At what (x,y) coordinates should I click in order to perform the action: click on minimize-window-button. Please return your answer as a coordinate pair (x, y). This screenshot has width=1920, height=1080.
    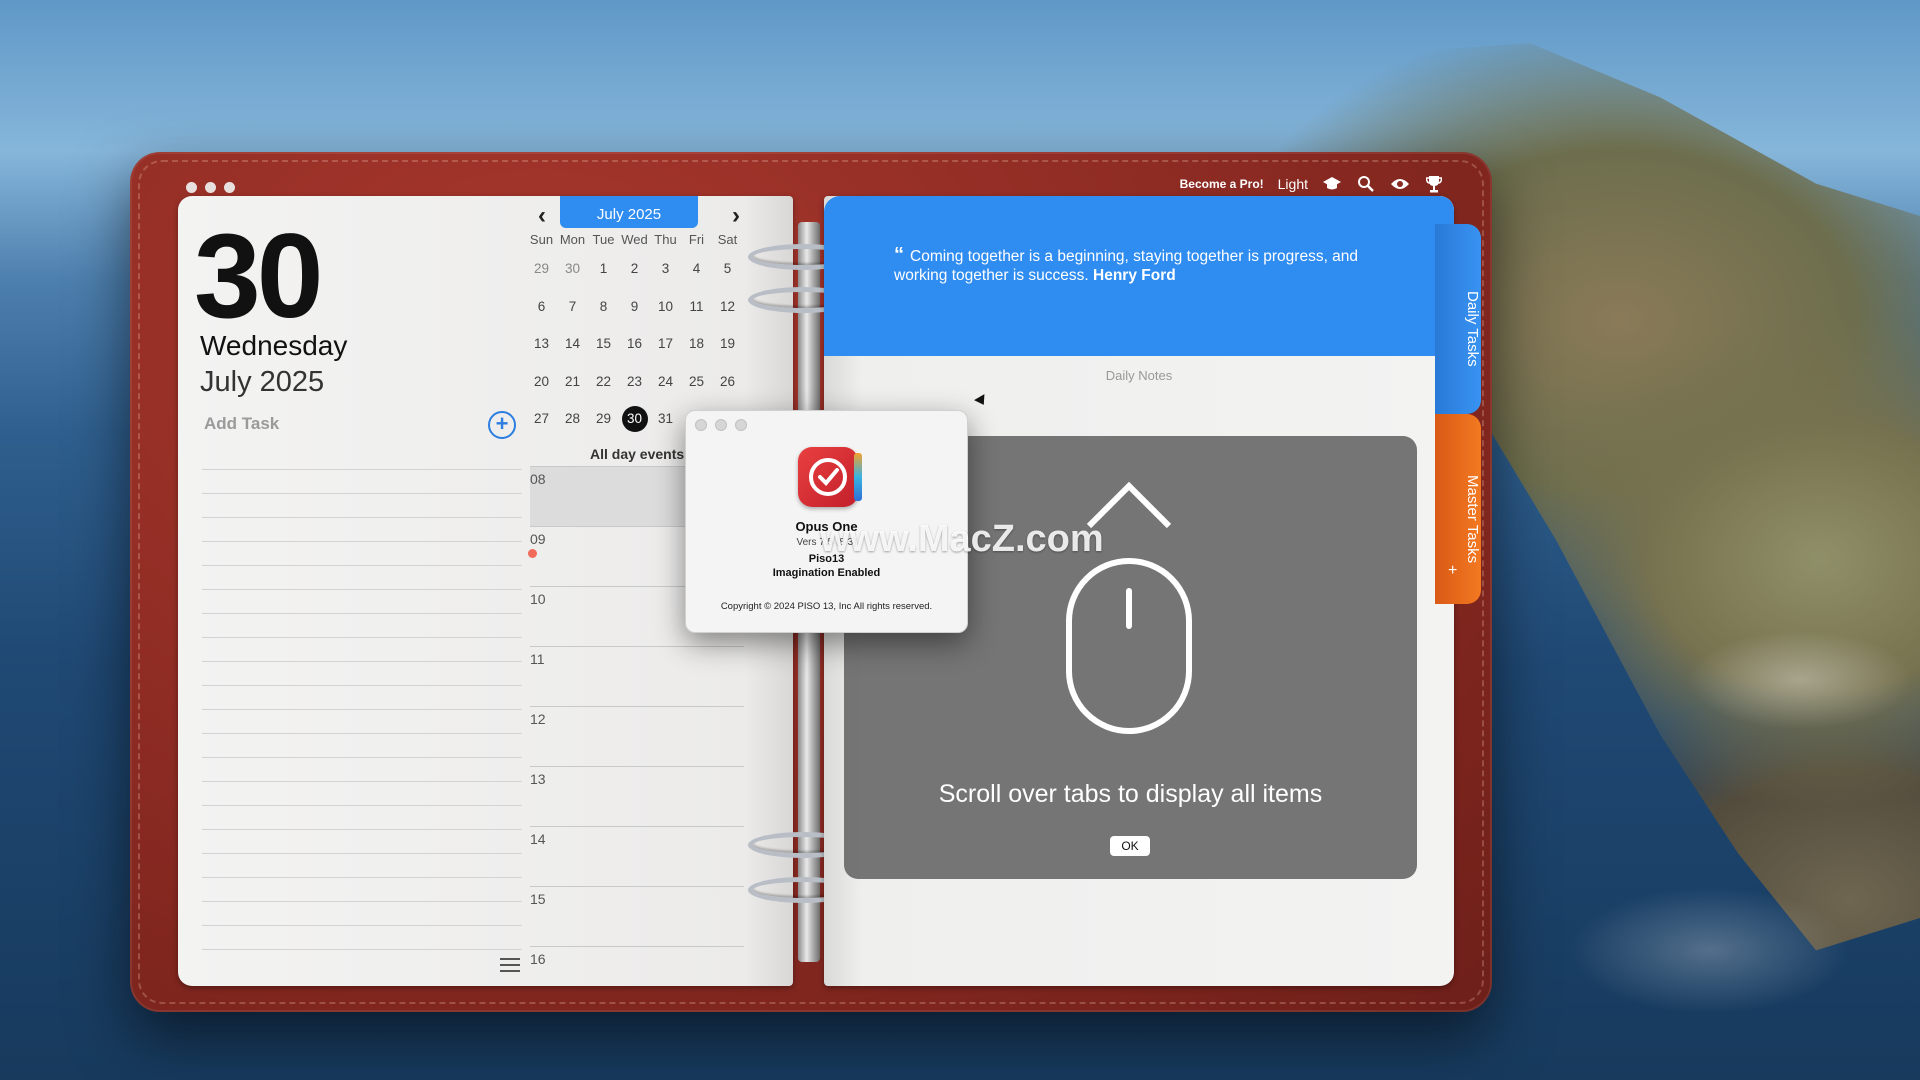
    Looking at the image, I should click on (210, 187).